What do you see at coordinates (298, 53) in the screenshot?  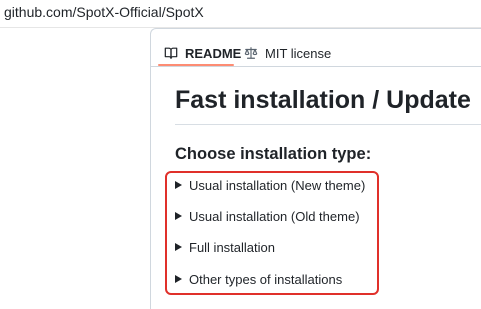 I see `tab-license-label: MIT license` at bounding box center [298, 53].